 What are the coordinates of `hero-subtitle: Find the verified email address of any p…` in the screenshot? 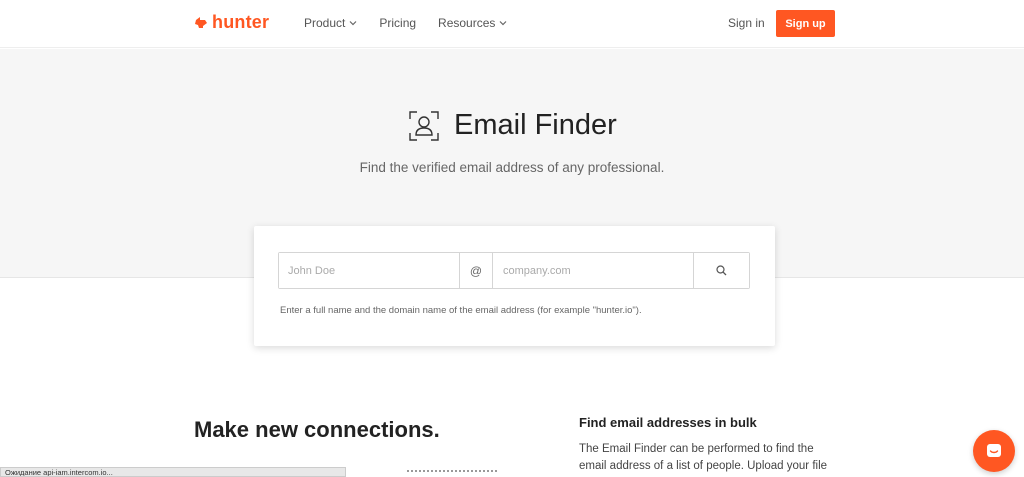 It's located at (512, 167).